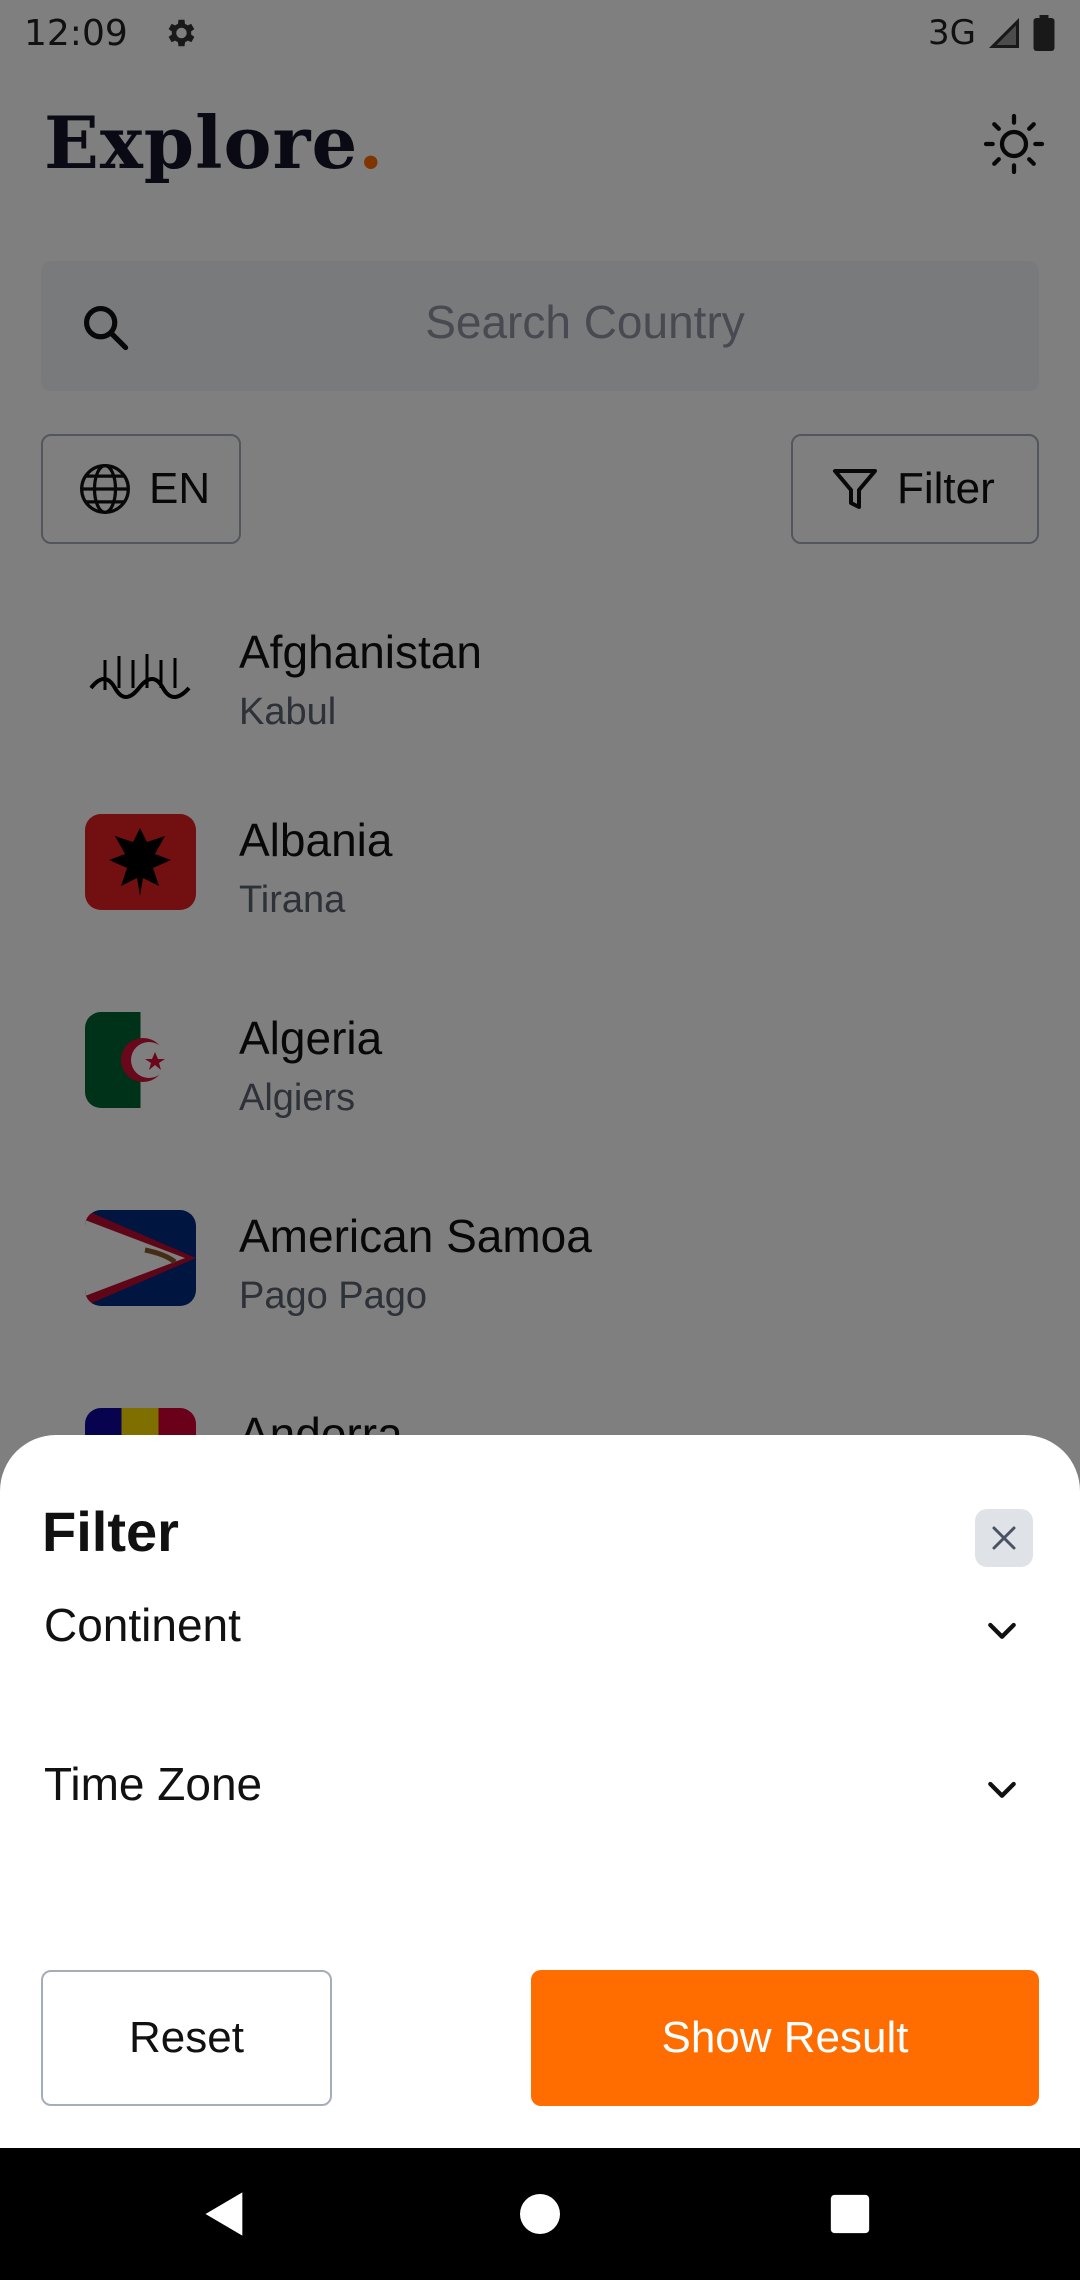 The image size is (1080, 2280). I want to click on close-icon, so click(1004, 1538).